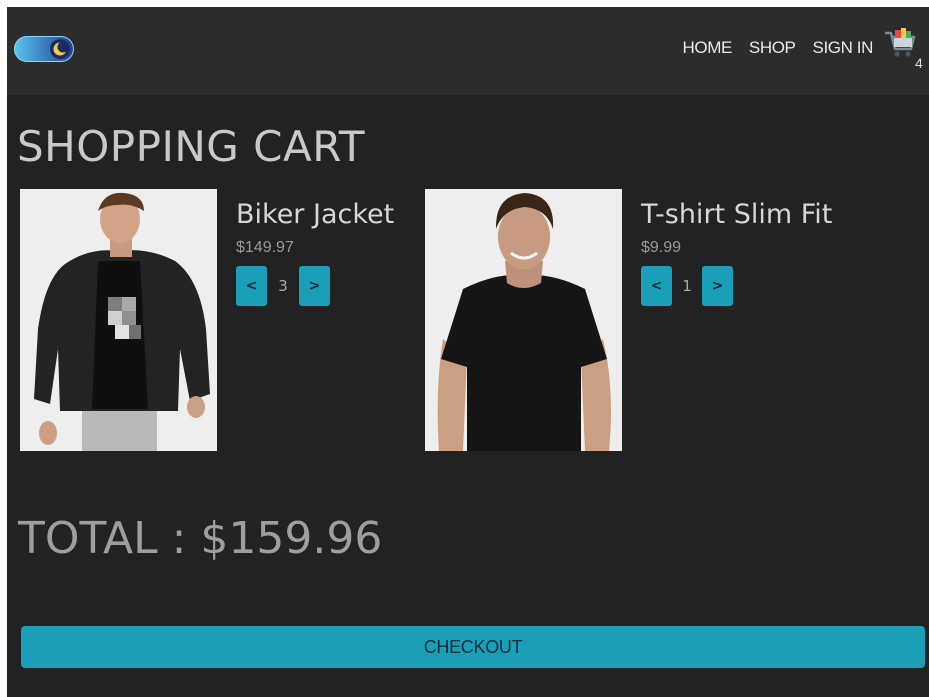  What do you see at coordinates (265, 247) in the screenshot?
I see `item-price: $149.97` at bounding box center [265, 247].